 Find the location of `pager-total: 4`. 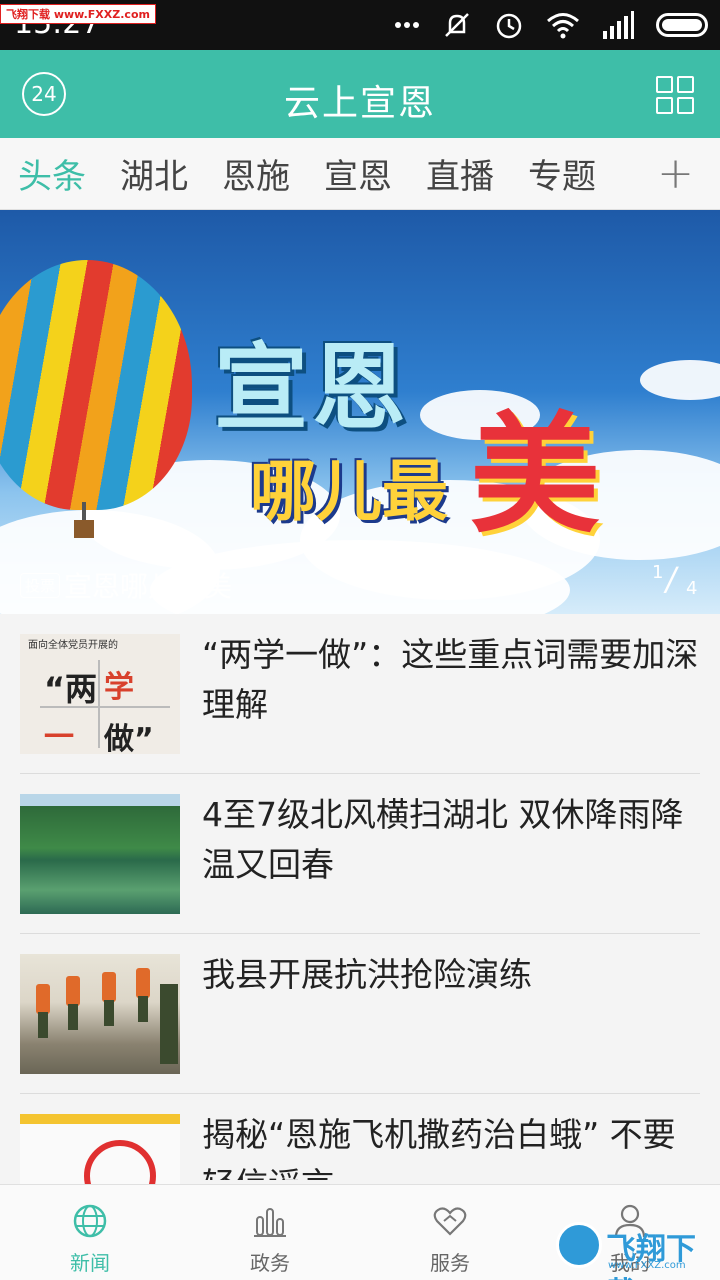

pager-total: 4 is located at coordinates (692, 588).